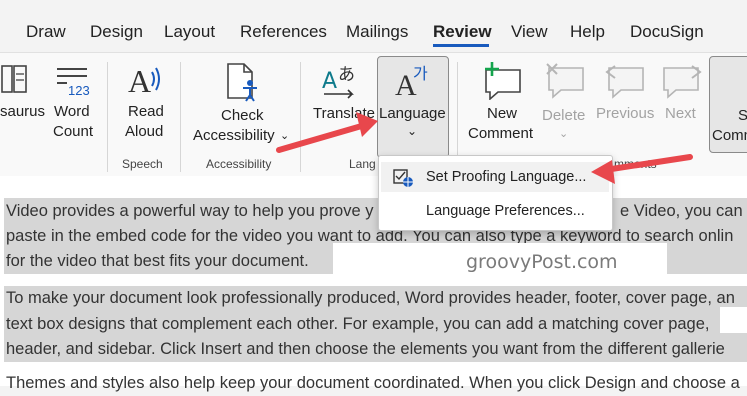 The width and height of the screenshot is (747, 396). I want to click on arrow-to-set-proofing-icon, so click(642, 169).